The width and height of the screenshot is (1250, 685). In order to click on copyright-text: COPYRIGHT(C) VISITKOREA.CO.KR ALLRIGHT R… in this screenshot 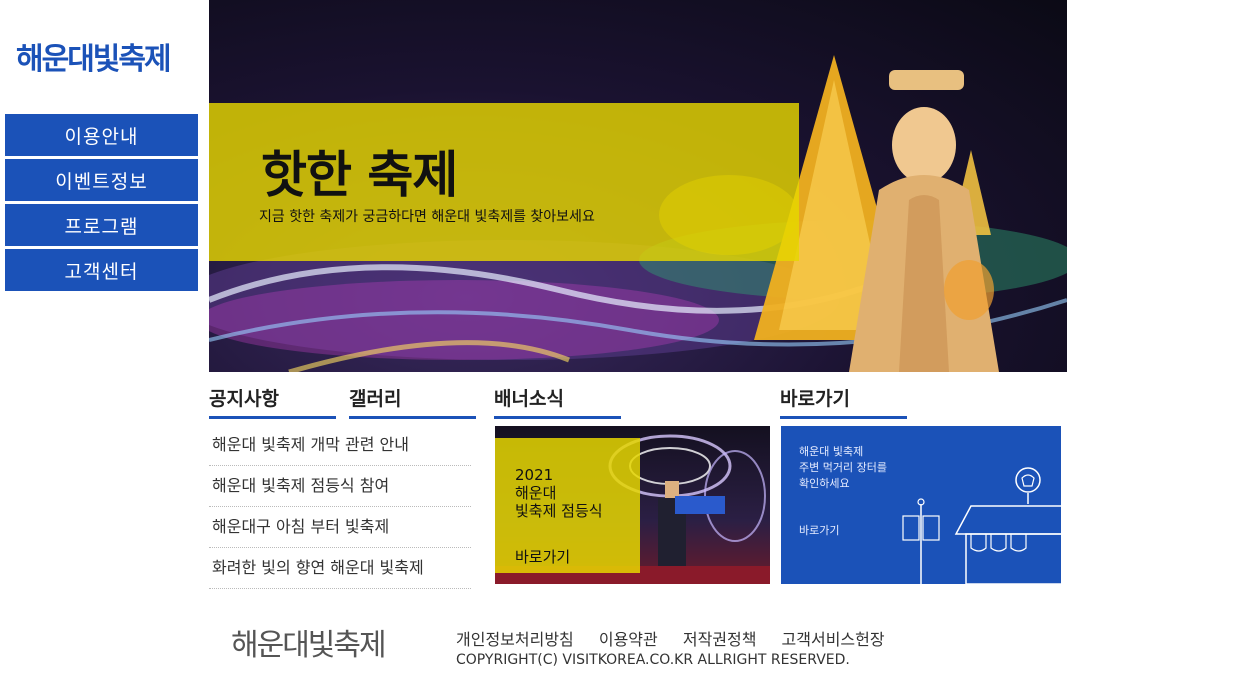, I will do `click(653, 660)`.